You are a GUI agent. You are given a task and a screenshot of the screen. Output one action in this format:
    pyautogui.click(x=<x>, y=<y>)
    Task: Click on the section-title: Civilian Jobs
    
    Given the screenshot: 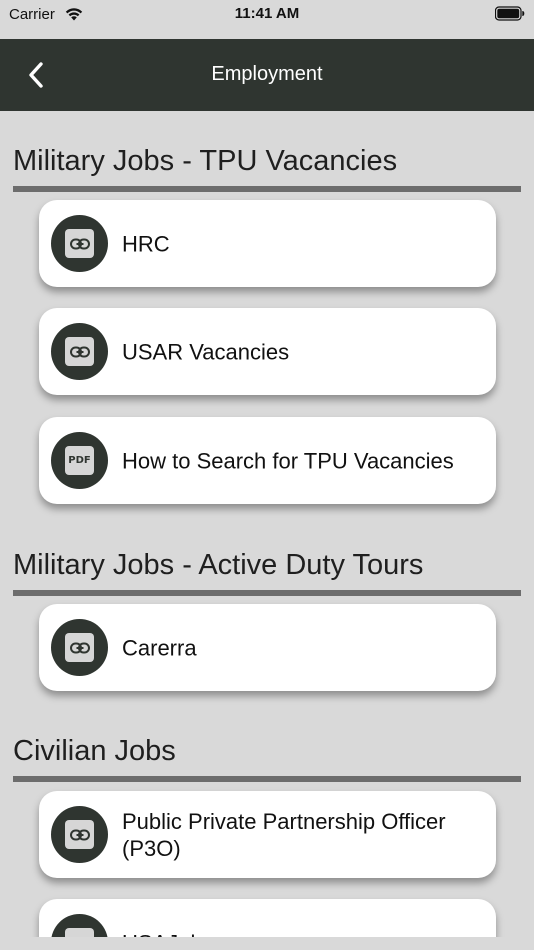 What is the action you would take?
    pyautogui.click(x=94, y=751)
    